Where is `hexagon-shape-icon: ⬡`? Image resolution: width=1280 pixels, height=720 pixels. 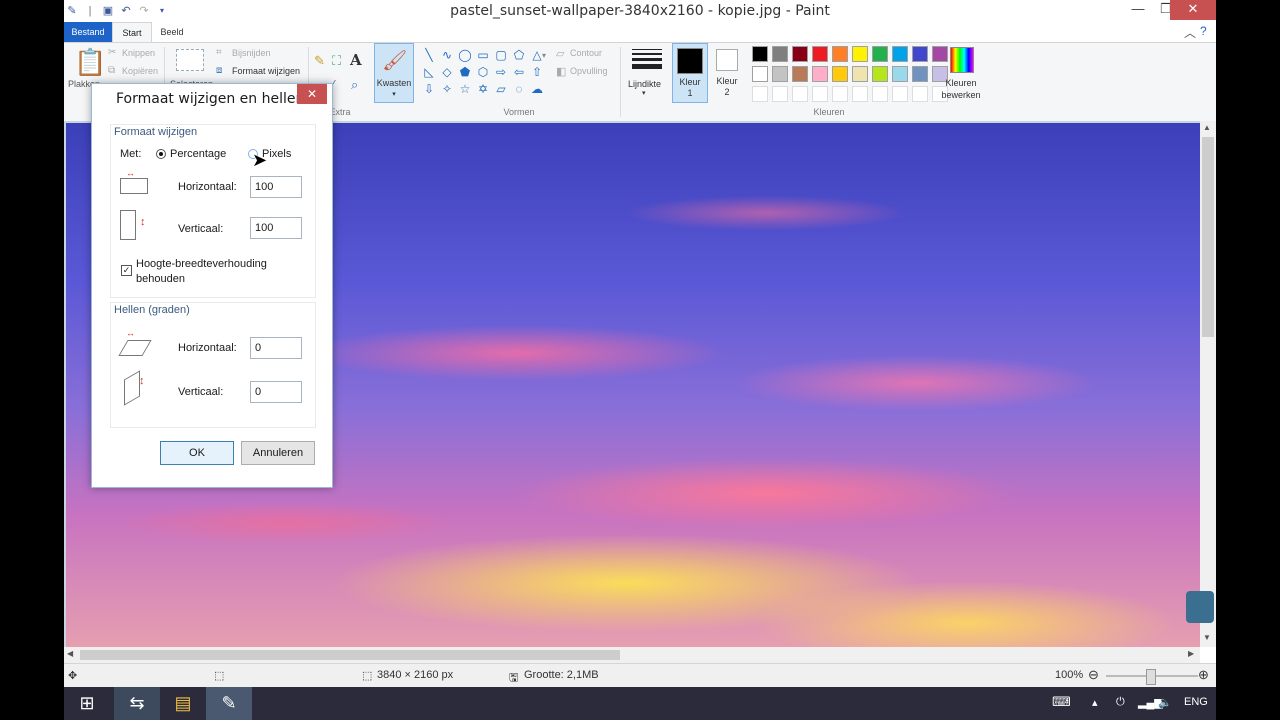
hexagon-shape-icon: ⬡ is located at coordinates (483, 72).